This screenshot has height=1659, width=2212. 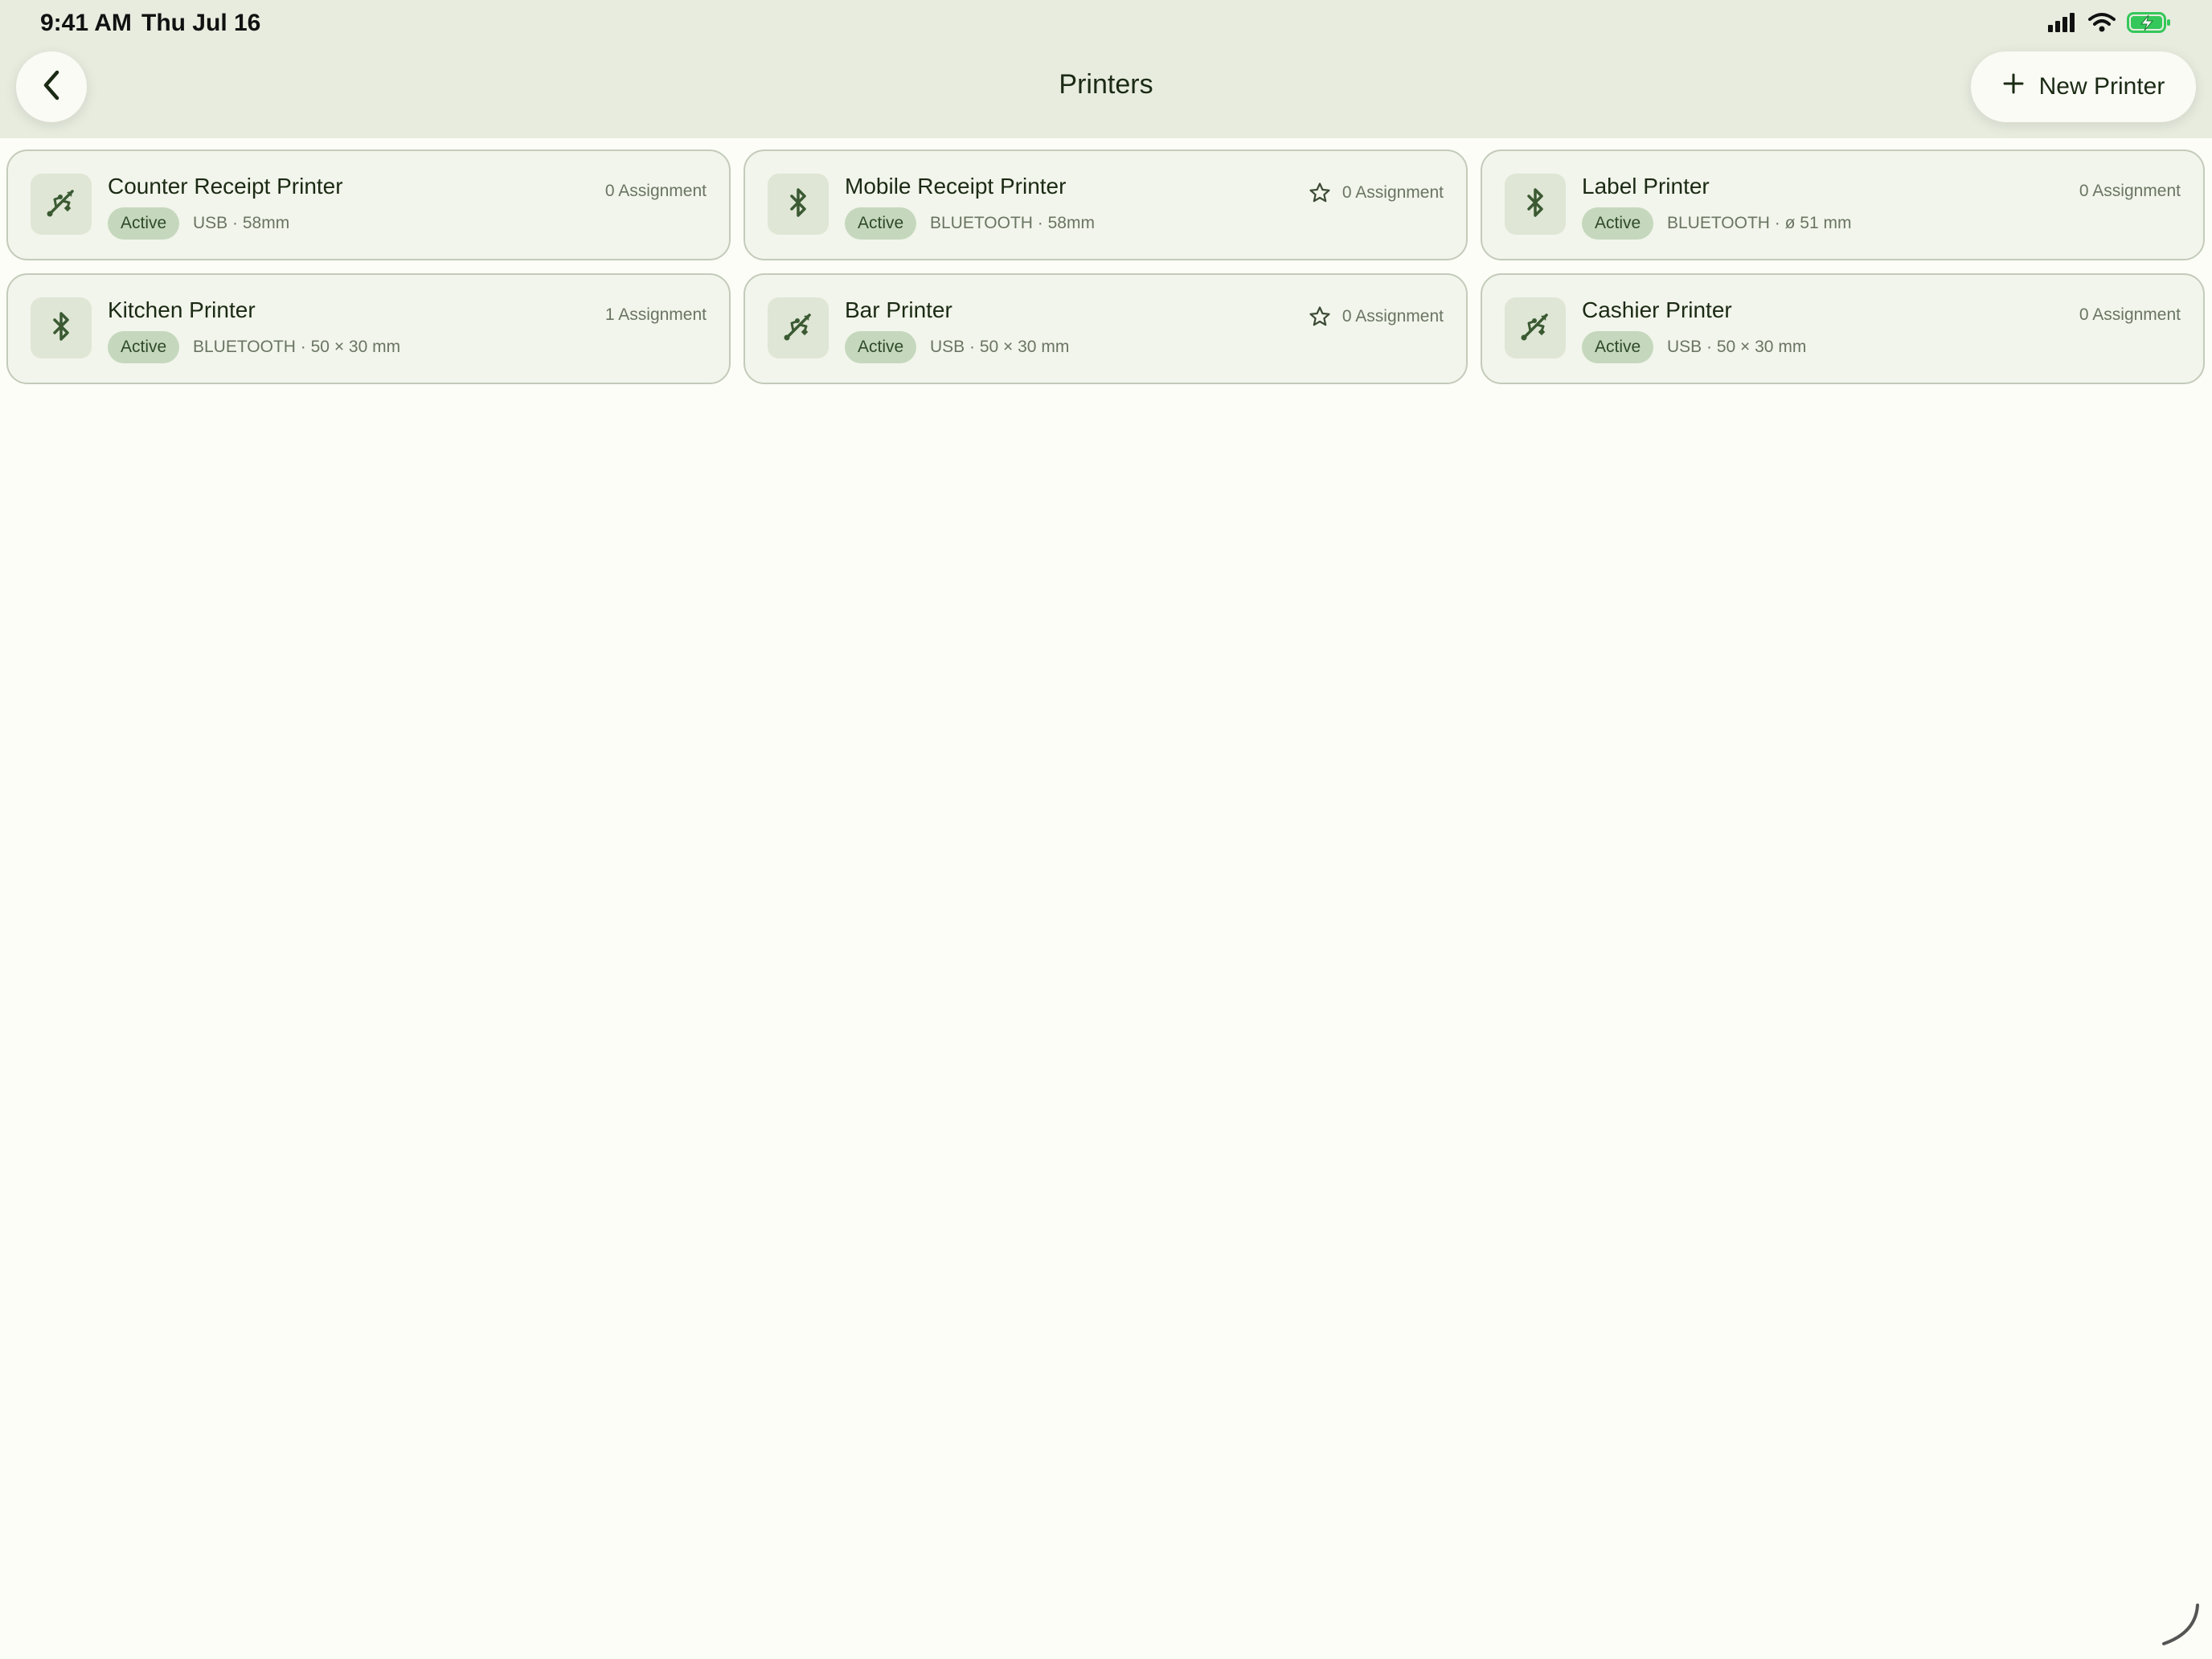 What do you see at coordinates (1646, 186) in the screenshot?
I see `printer-name: Label Printer` at bounding box center [1646, 186].